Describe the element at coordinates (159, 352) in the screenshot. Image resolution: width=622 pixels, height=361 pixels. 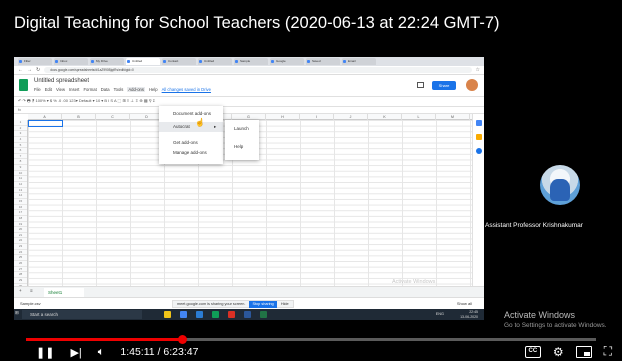
I see `time-display: 1:45:11 / 6:23:47` at that location.